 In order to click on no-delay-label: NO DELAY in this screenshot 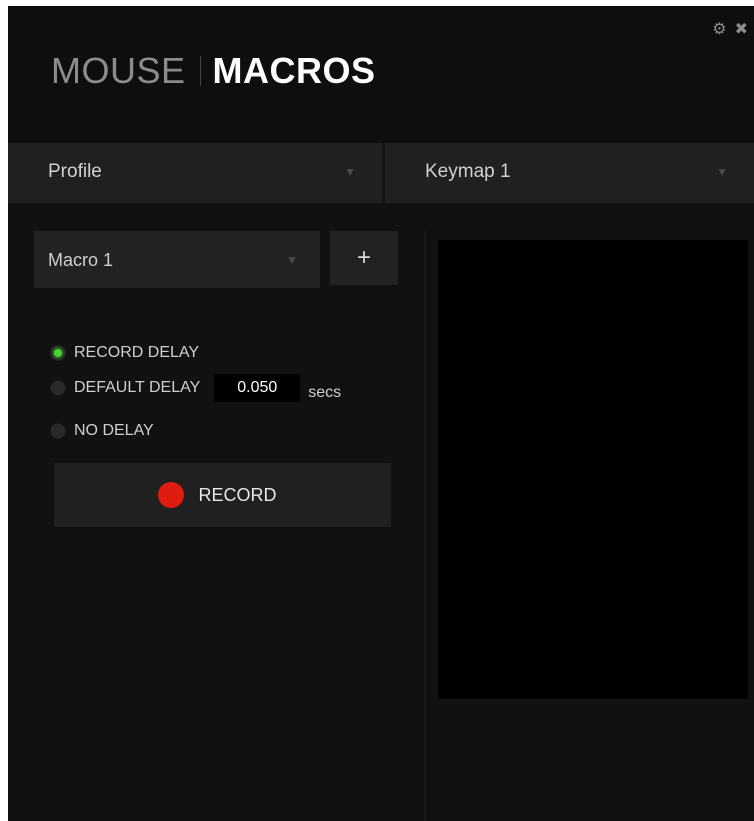, I will do `click(114, 430)`.